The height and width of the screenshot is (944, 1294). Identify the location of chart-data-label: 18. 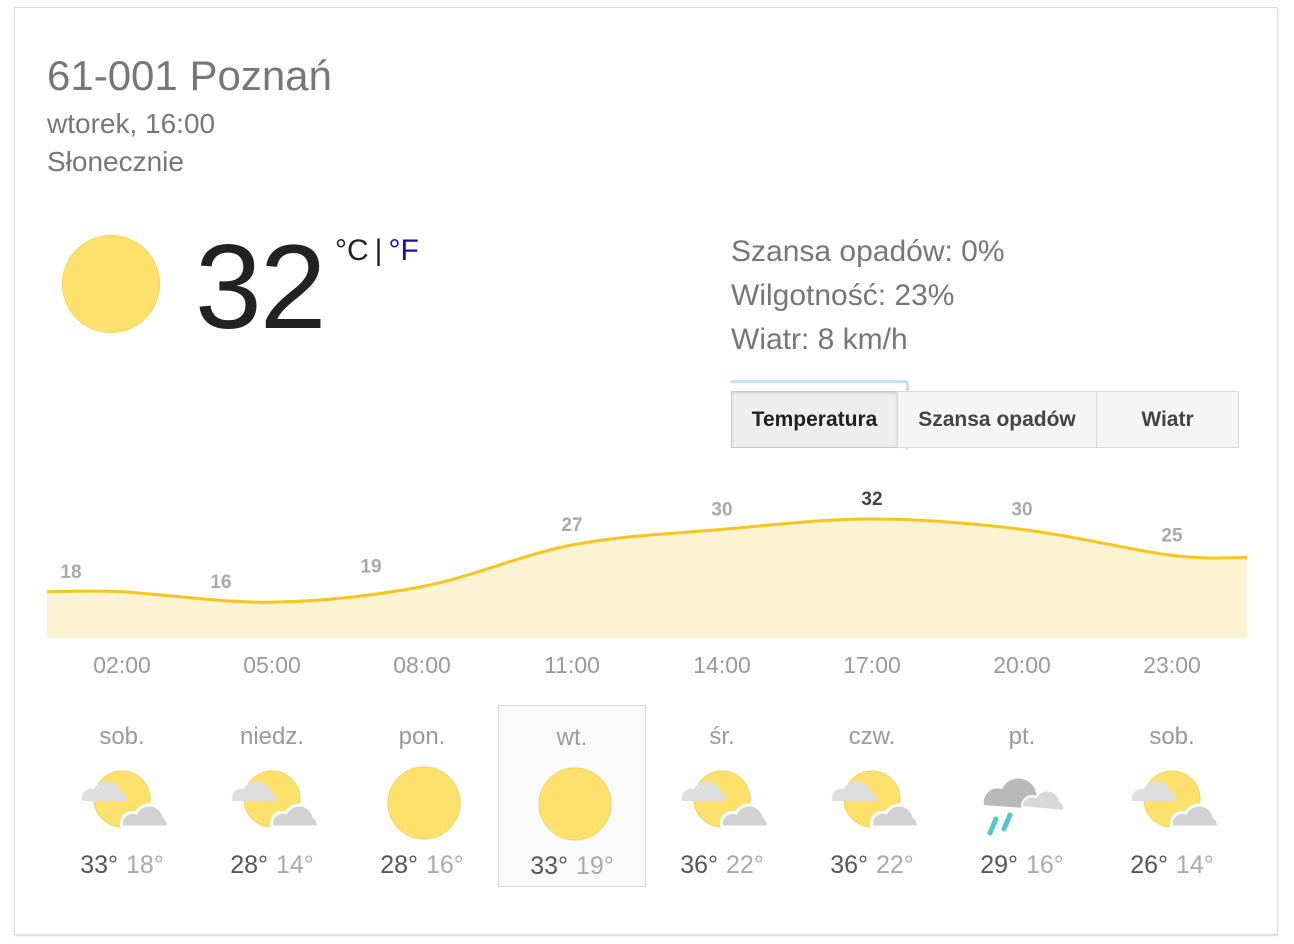
(70, 572).